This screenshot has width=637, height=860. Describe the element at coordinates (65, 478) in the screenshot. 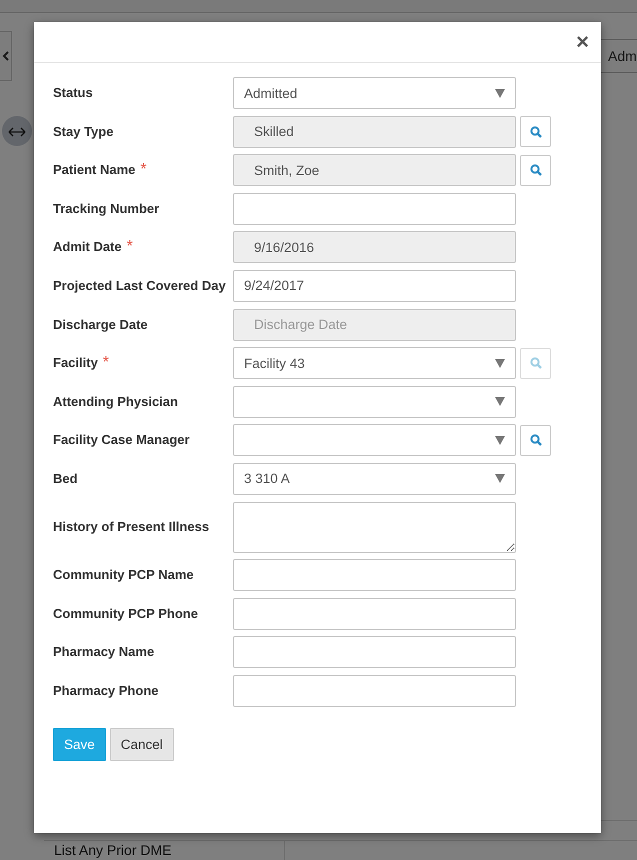

I see `field-label: Bed` at that location.